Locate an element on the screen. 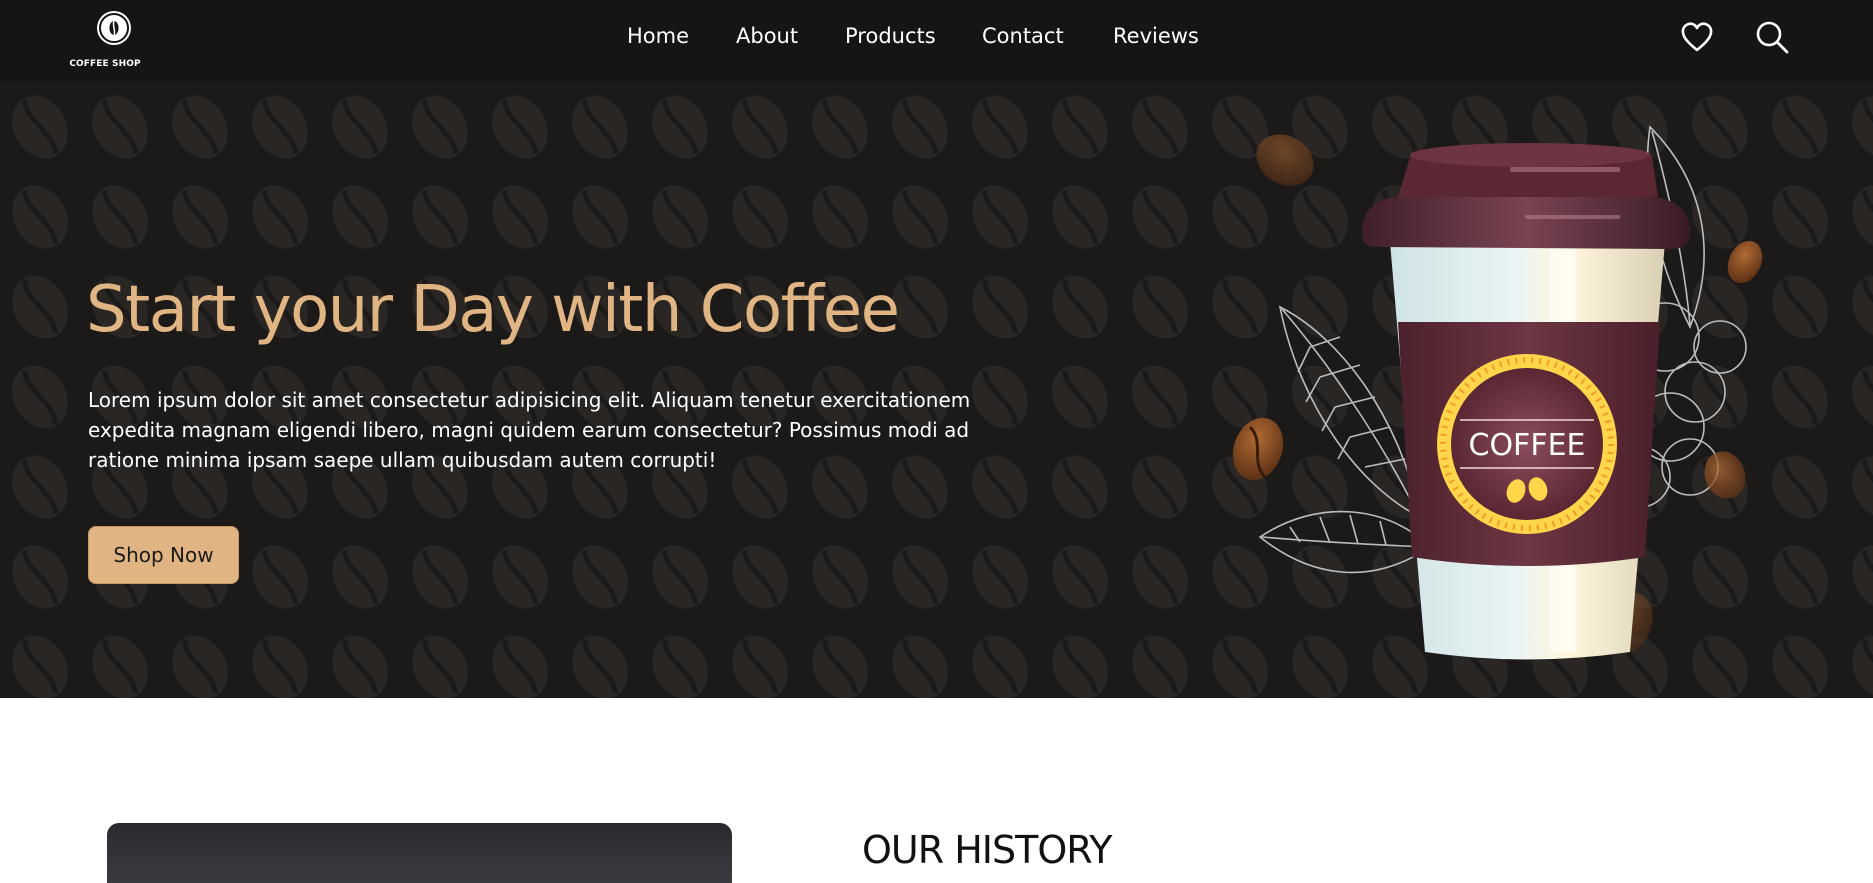 This screenshot has height=883, width=1873. nav-links: Home About Products Contact Reviews is located at coordinates (936, 39).